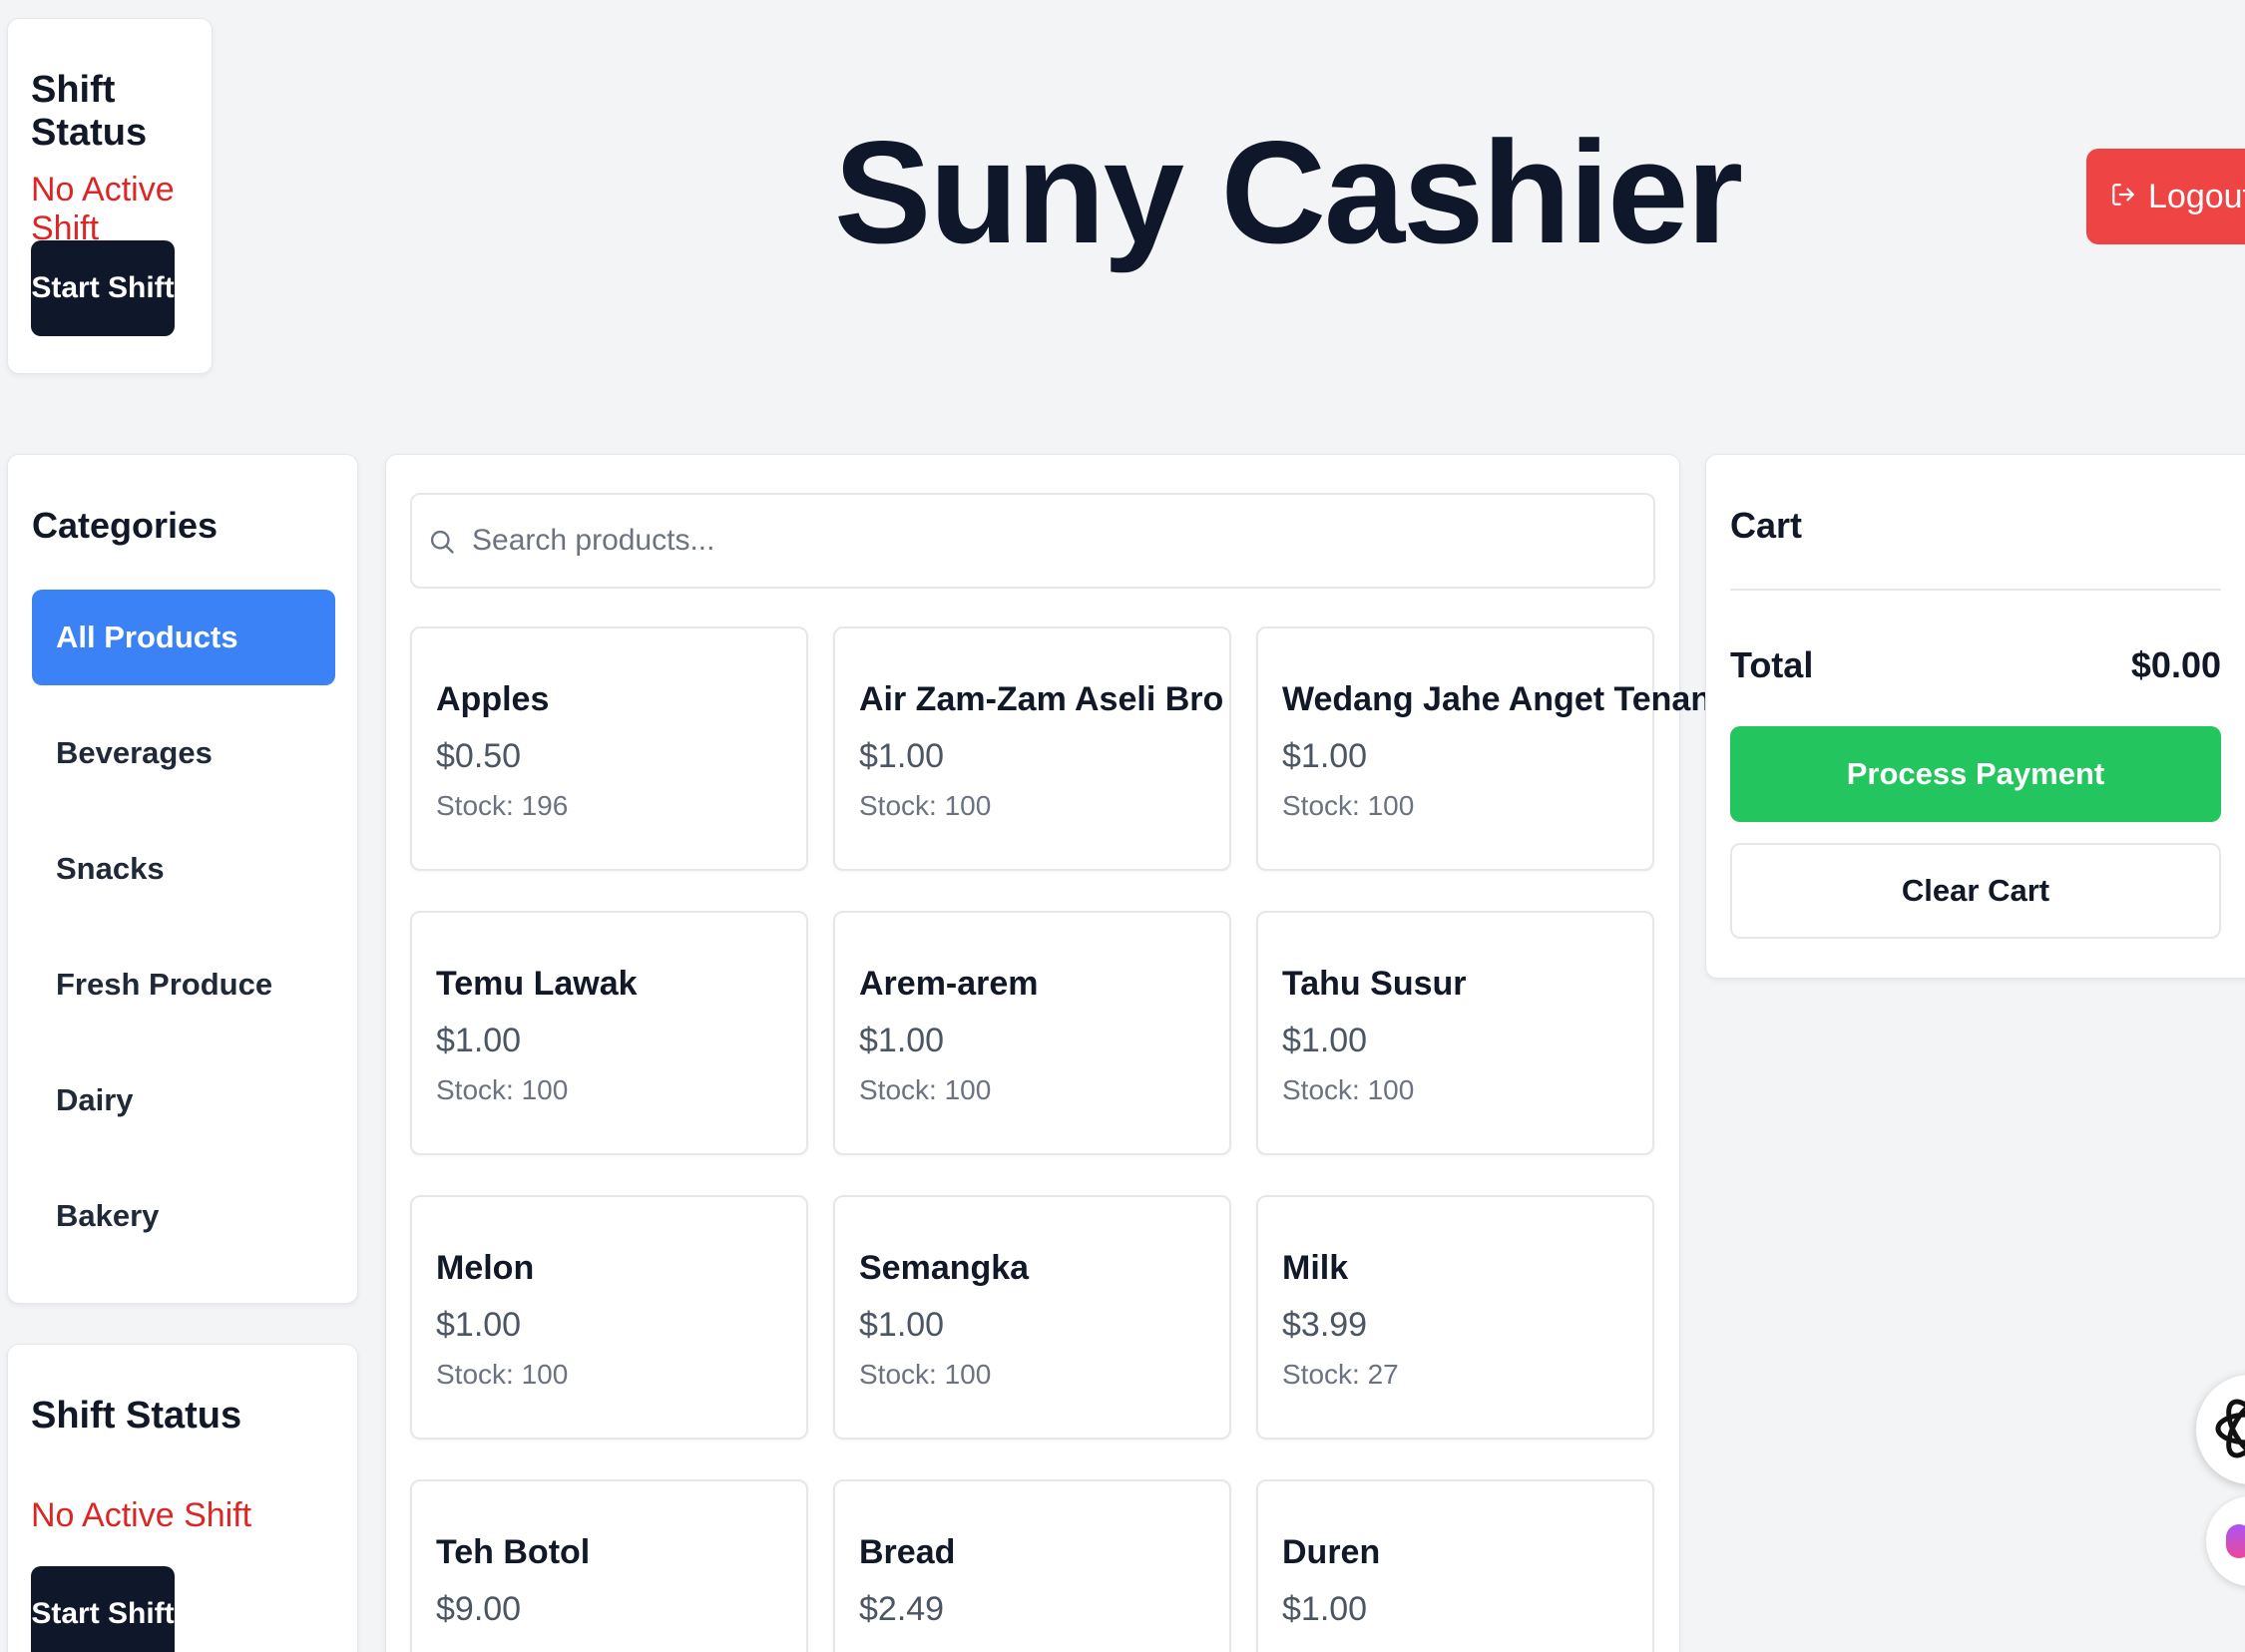 This screenshot has width=2245, height=1652. I want to click on cart-divider, so click(1975, 590).